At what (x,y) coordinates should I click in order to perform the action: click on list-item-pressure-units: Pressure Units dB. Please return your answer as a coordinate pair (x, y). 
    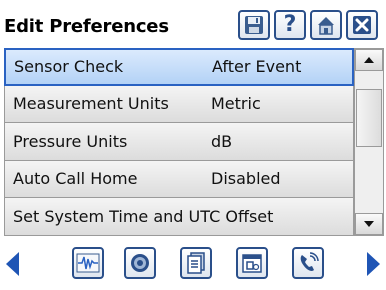
    Looking at the image, I should click on (179, 142).